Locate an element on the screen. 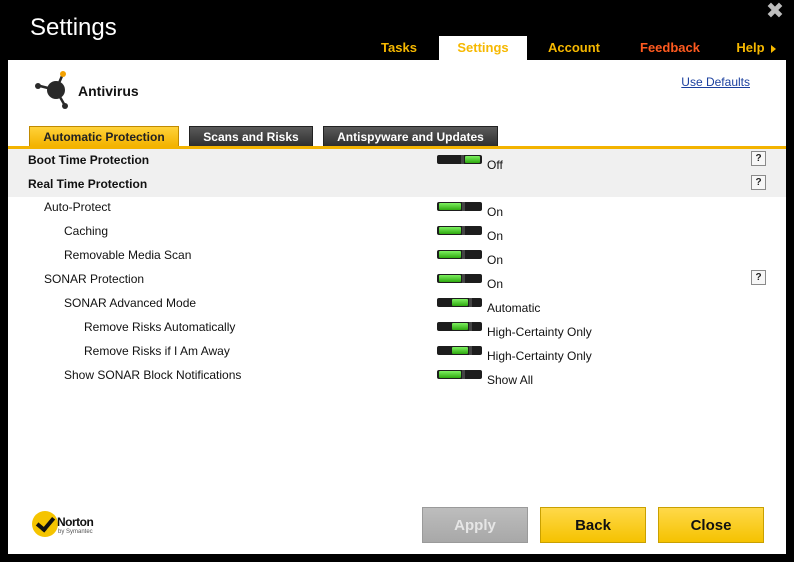  setting-label: Remove Risks if I Am Away is located at coordinates (157, 351).